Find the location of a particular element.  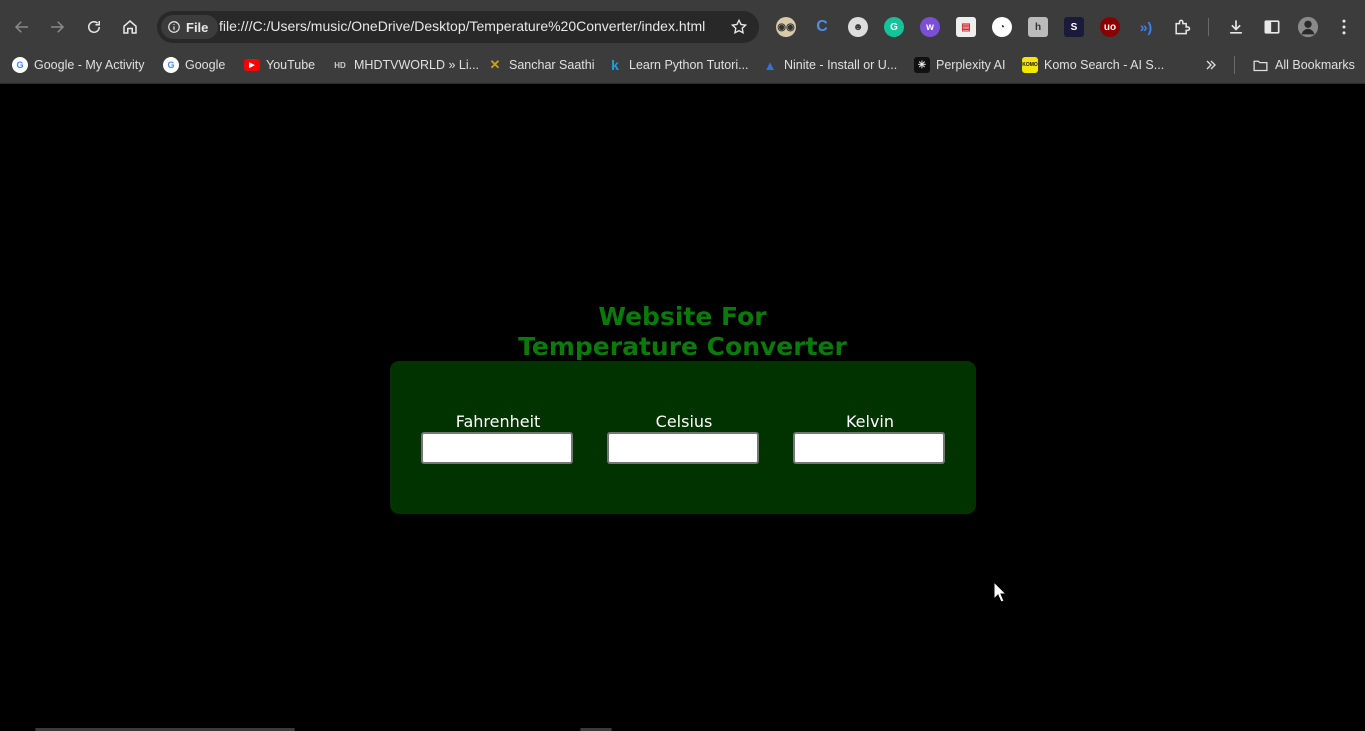

perplexity-icon: ✳ is located at coordinates (922, 65).